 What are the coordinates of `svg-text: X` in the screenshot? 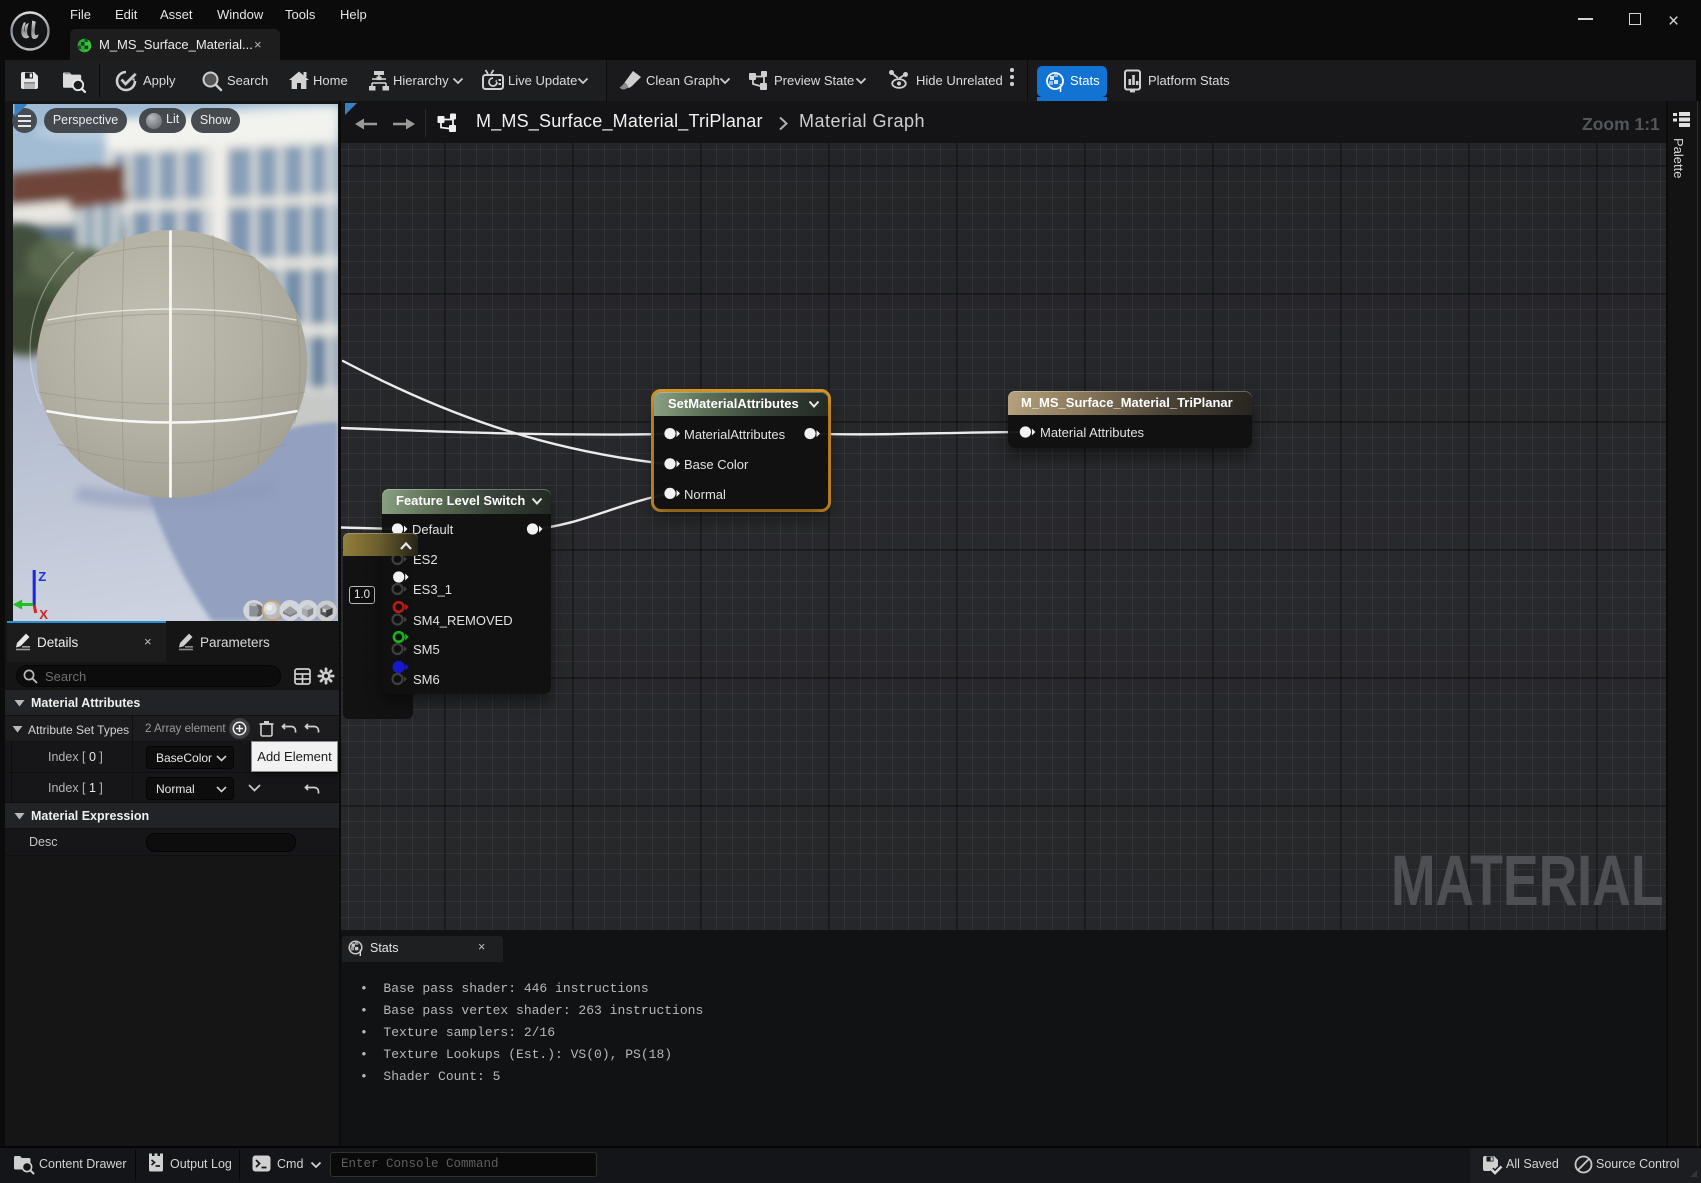 It's located at (43, 614).